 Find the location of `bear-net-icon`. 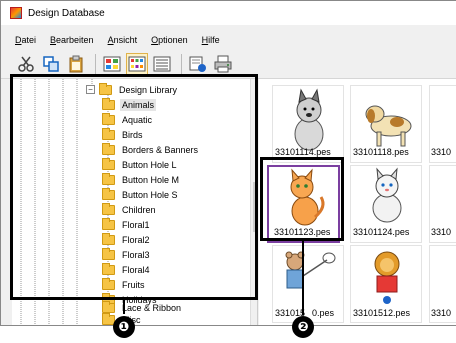

bear-net-icon is located at coordinates (310, 270).